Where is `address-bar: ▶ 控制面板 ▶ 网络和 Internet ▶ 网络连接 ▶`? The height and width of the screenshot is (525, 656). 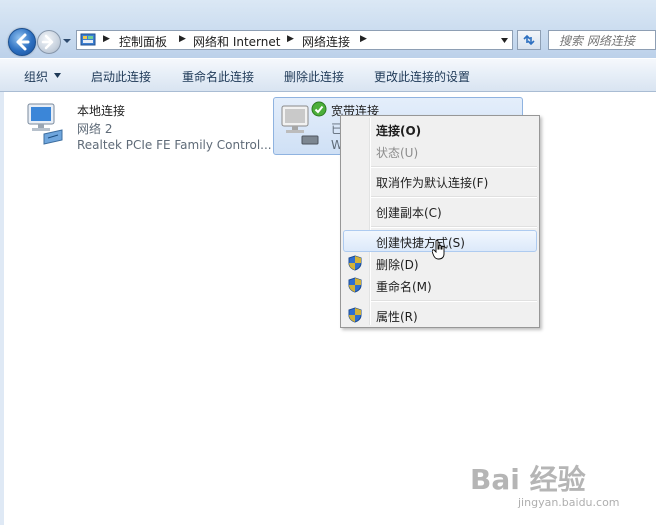 address-bar: ▶ 控制面板 ▶ 网络和 Internet ▶ 网络连接 ▶ is located at coordinates (294, 40).